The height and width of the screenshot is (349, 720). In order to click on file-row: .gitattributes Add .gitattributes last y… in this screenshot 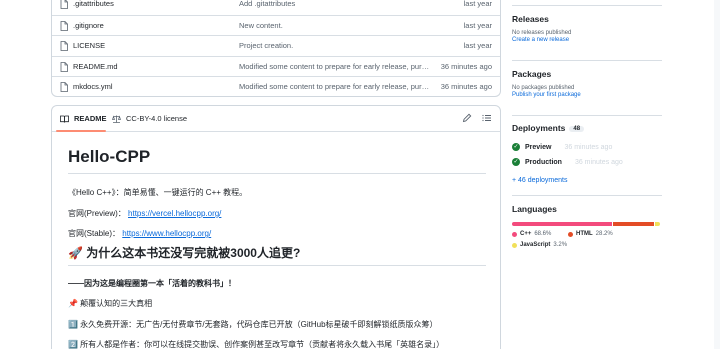, I will do `click(276, 7)`.